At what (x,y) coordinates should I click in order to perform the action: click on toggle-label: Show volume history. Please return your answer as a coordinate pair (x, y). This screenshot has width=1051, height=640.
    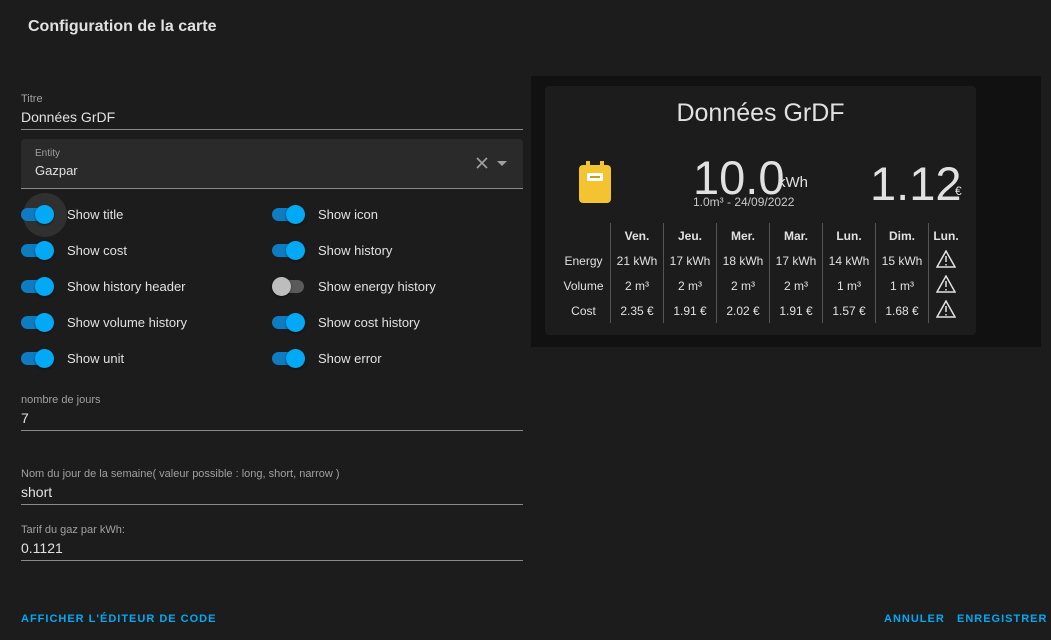
    Looking at the image, I should click on (127, 322).